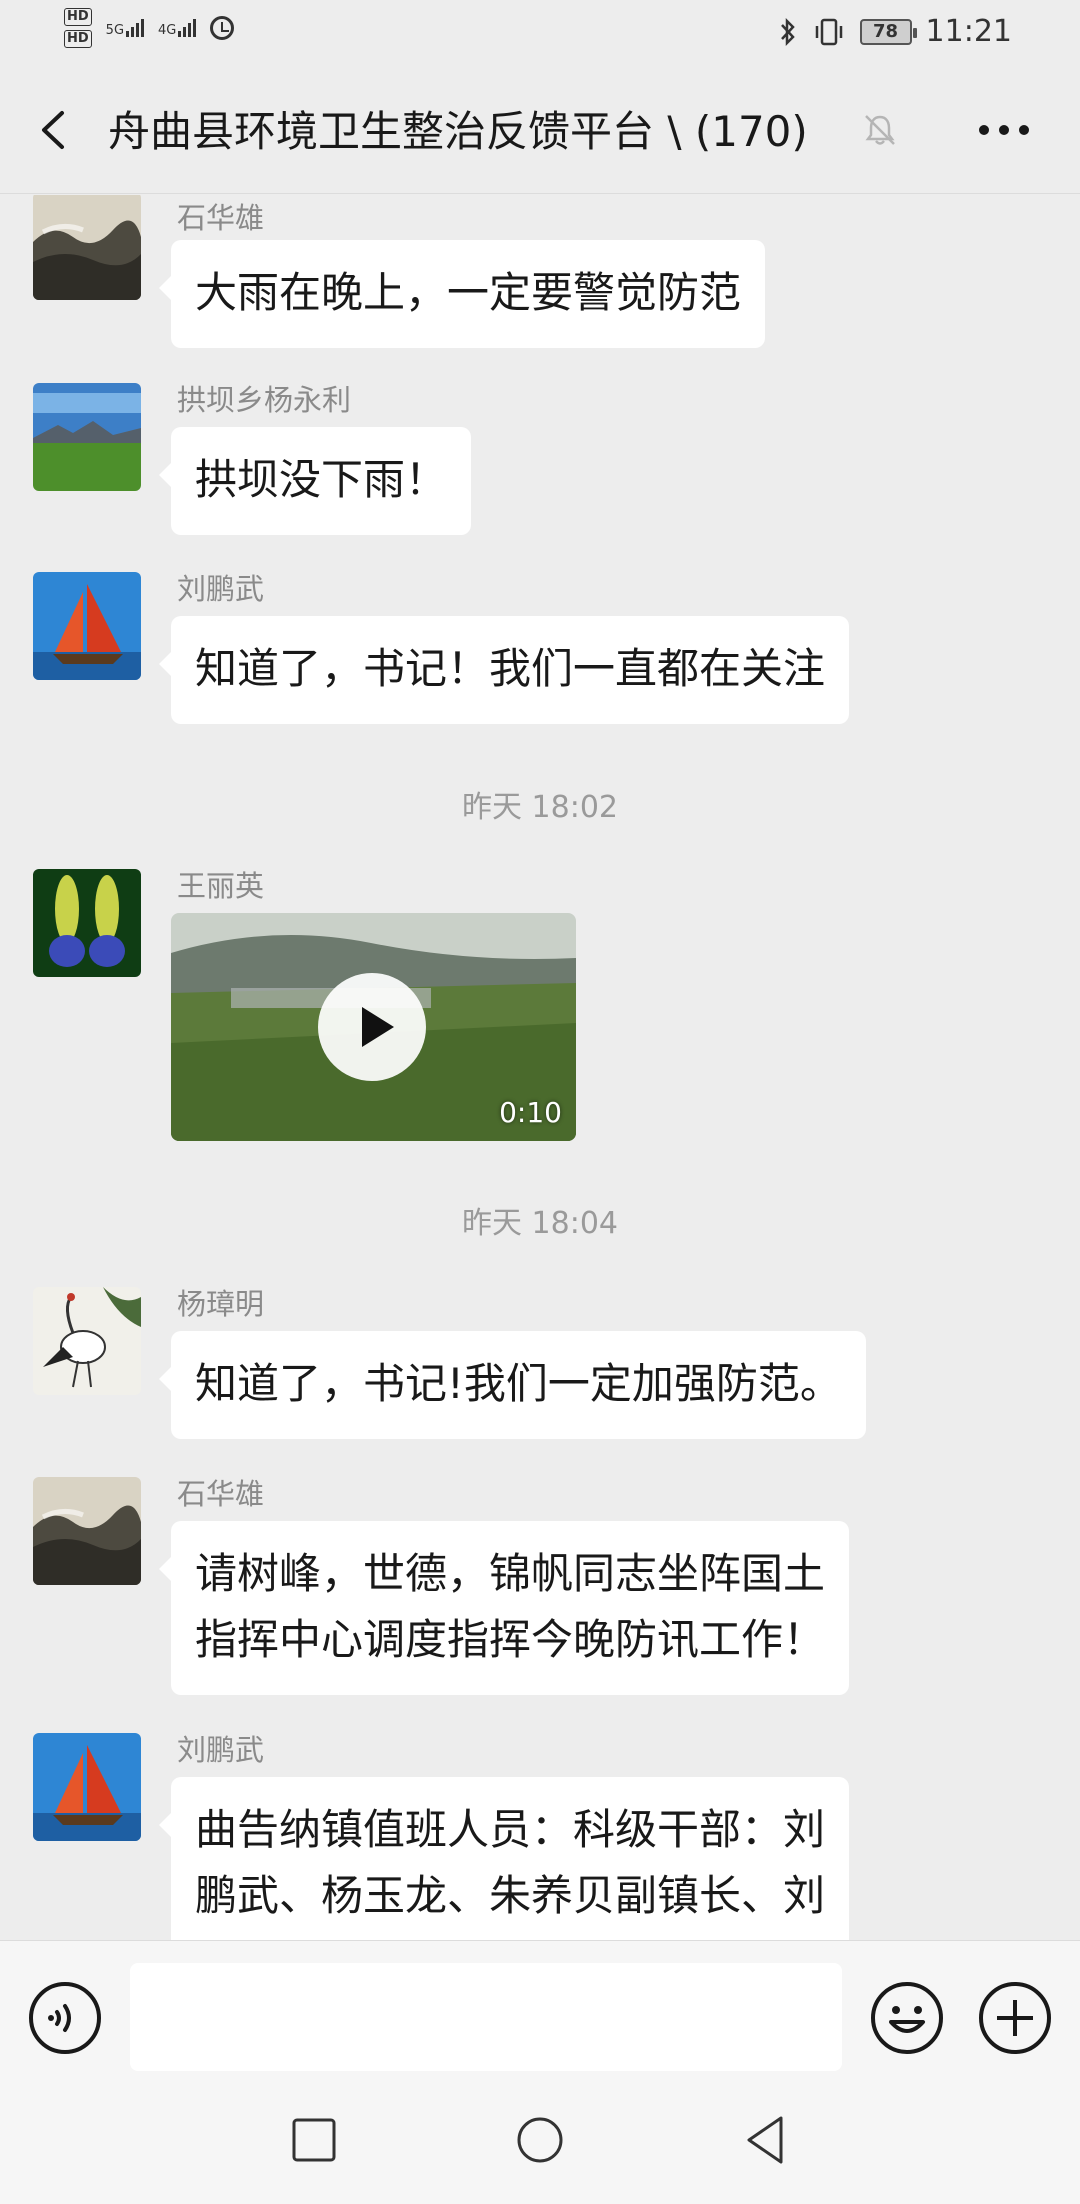 This screenshot has width=1080, height=2204. I want to click on mute-bell-icon, so click(880, 130).